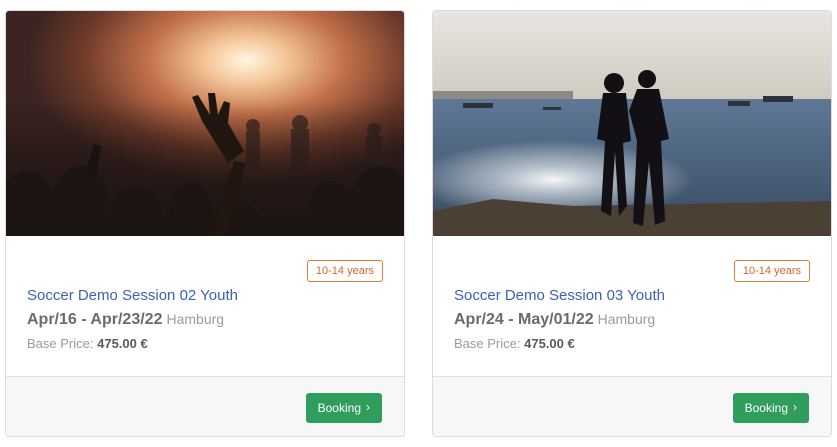 Image resolution: width=837 pixels, height=447 pixels. What do you see at coordinates (95, 319) in the screenshot?
I see `event-dates: Apr/16 - Apr/23/22` at bounding box center [95, 319].